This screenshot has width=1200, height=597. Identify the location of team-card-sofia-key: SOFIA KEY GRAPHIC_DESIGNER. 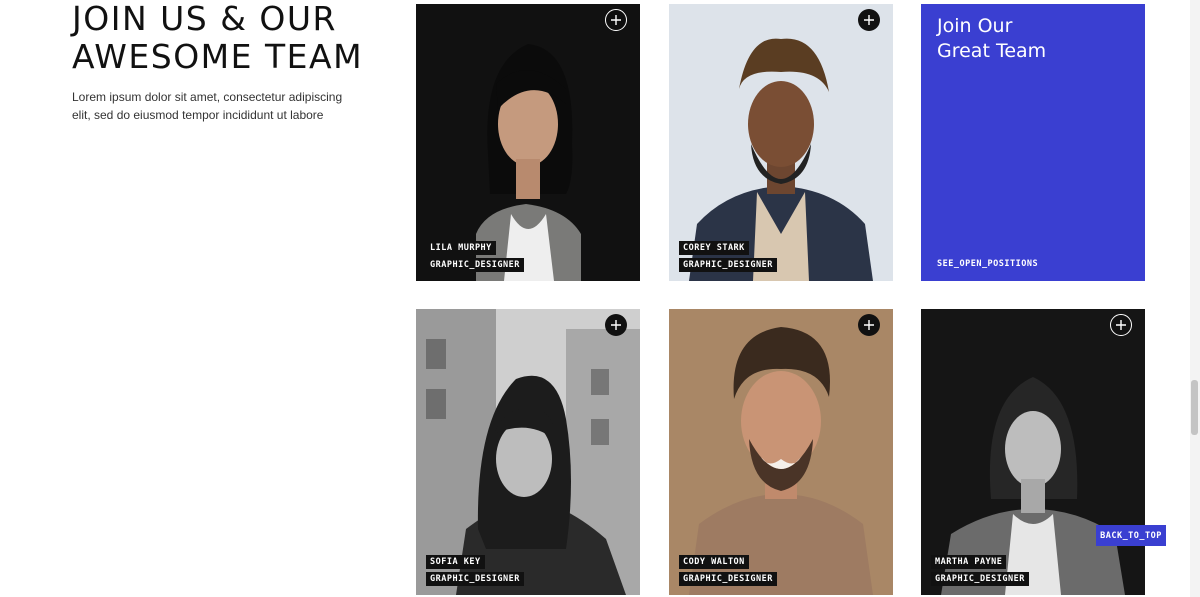
(528, 452).